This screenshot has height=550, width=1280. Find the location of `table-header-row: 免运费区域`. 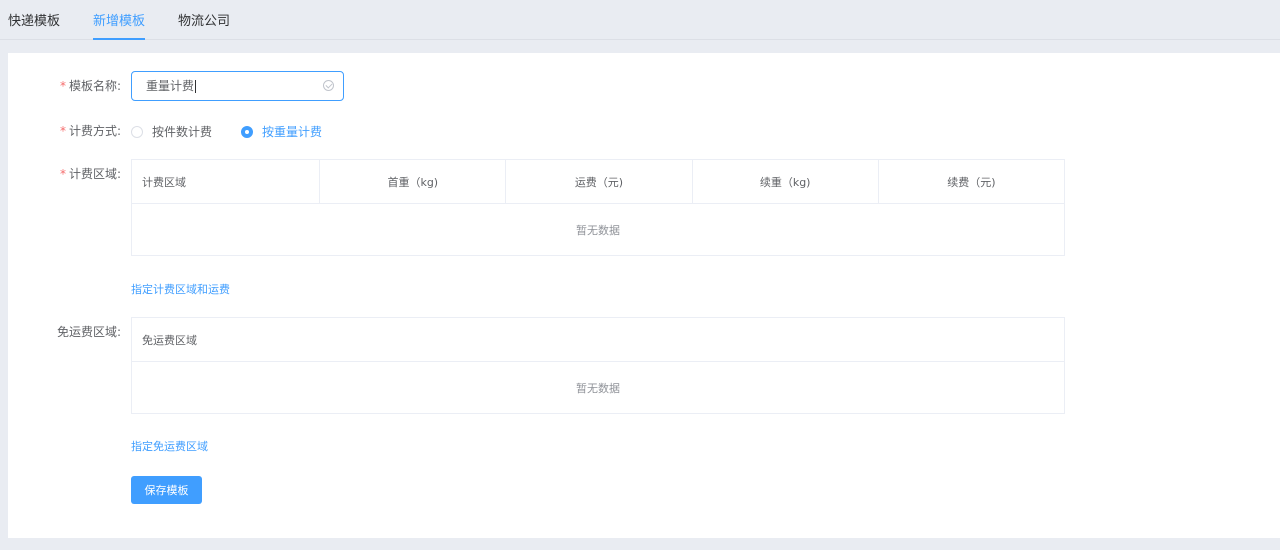

table-header-row: 免运费区域 is located at coordinates (598, 339).